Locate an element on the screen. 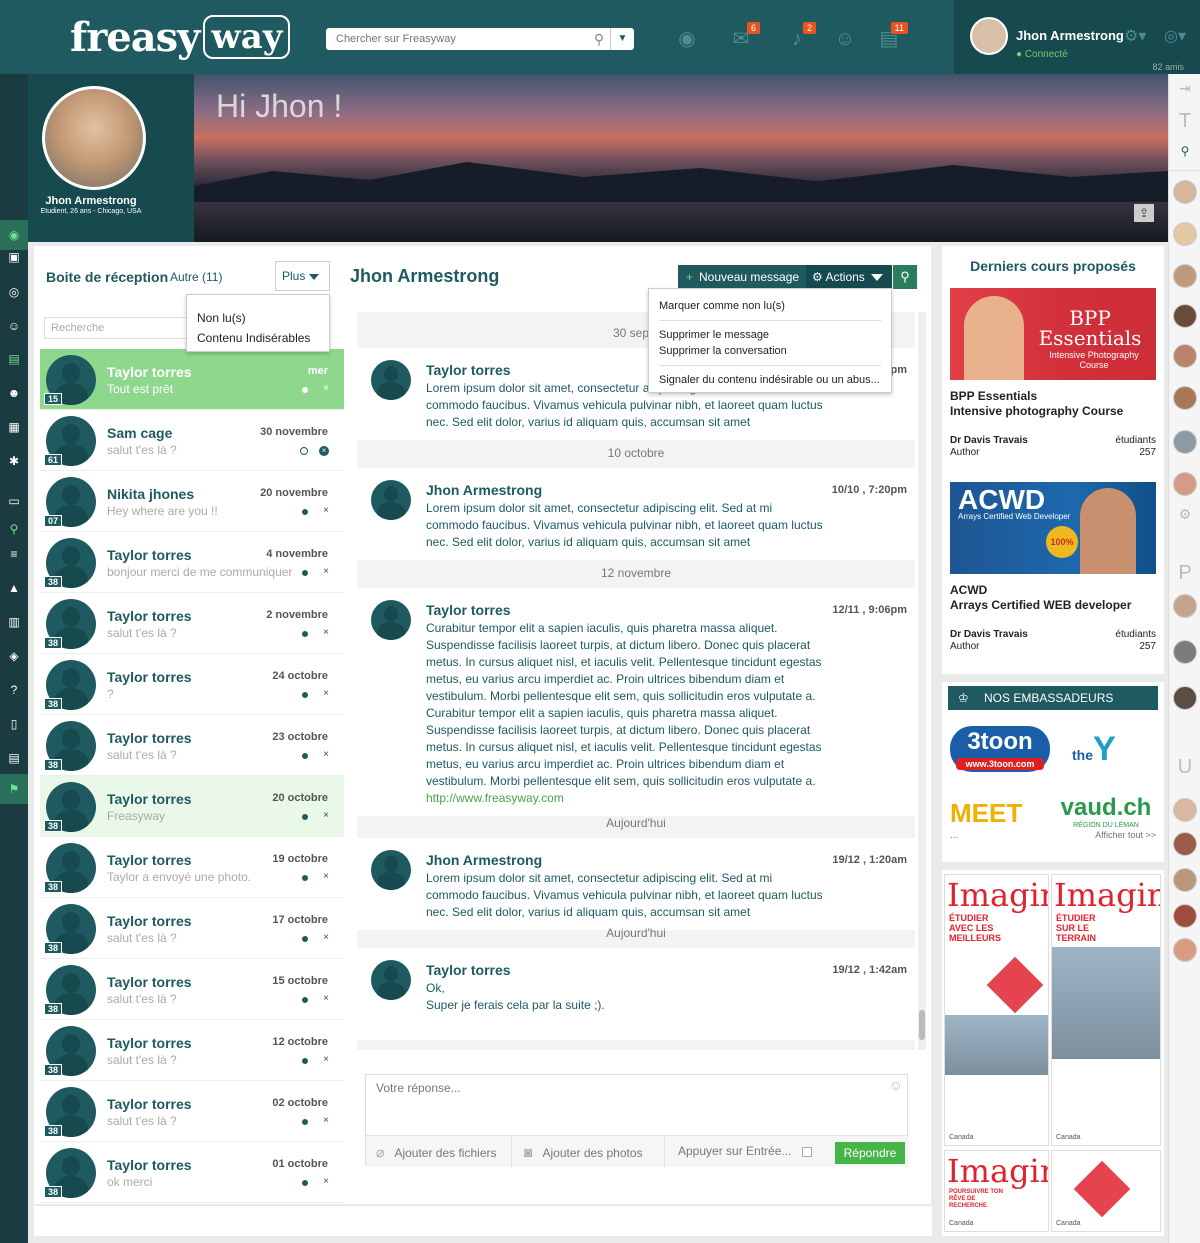  enter-to-send-checkbox is located at coordinates (807, 1152).